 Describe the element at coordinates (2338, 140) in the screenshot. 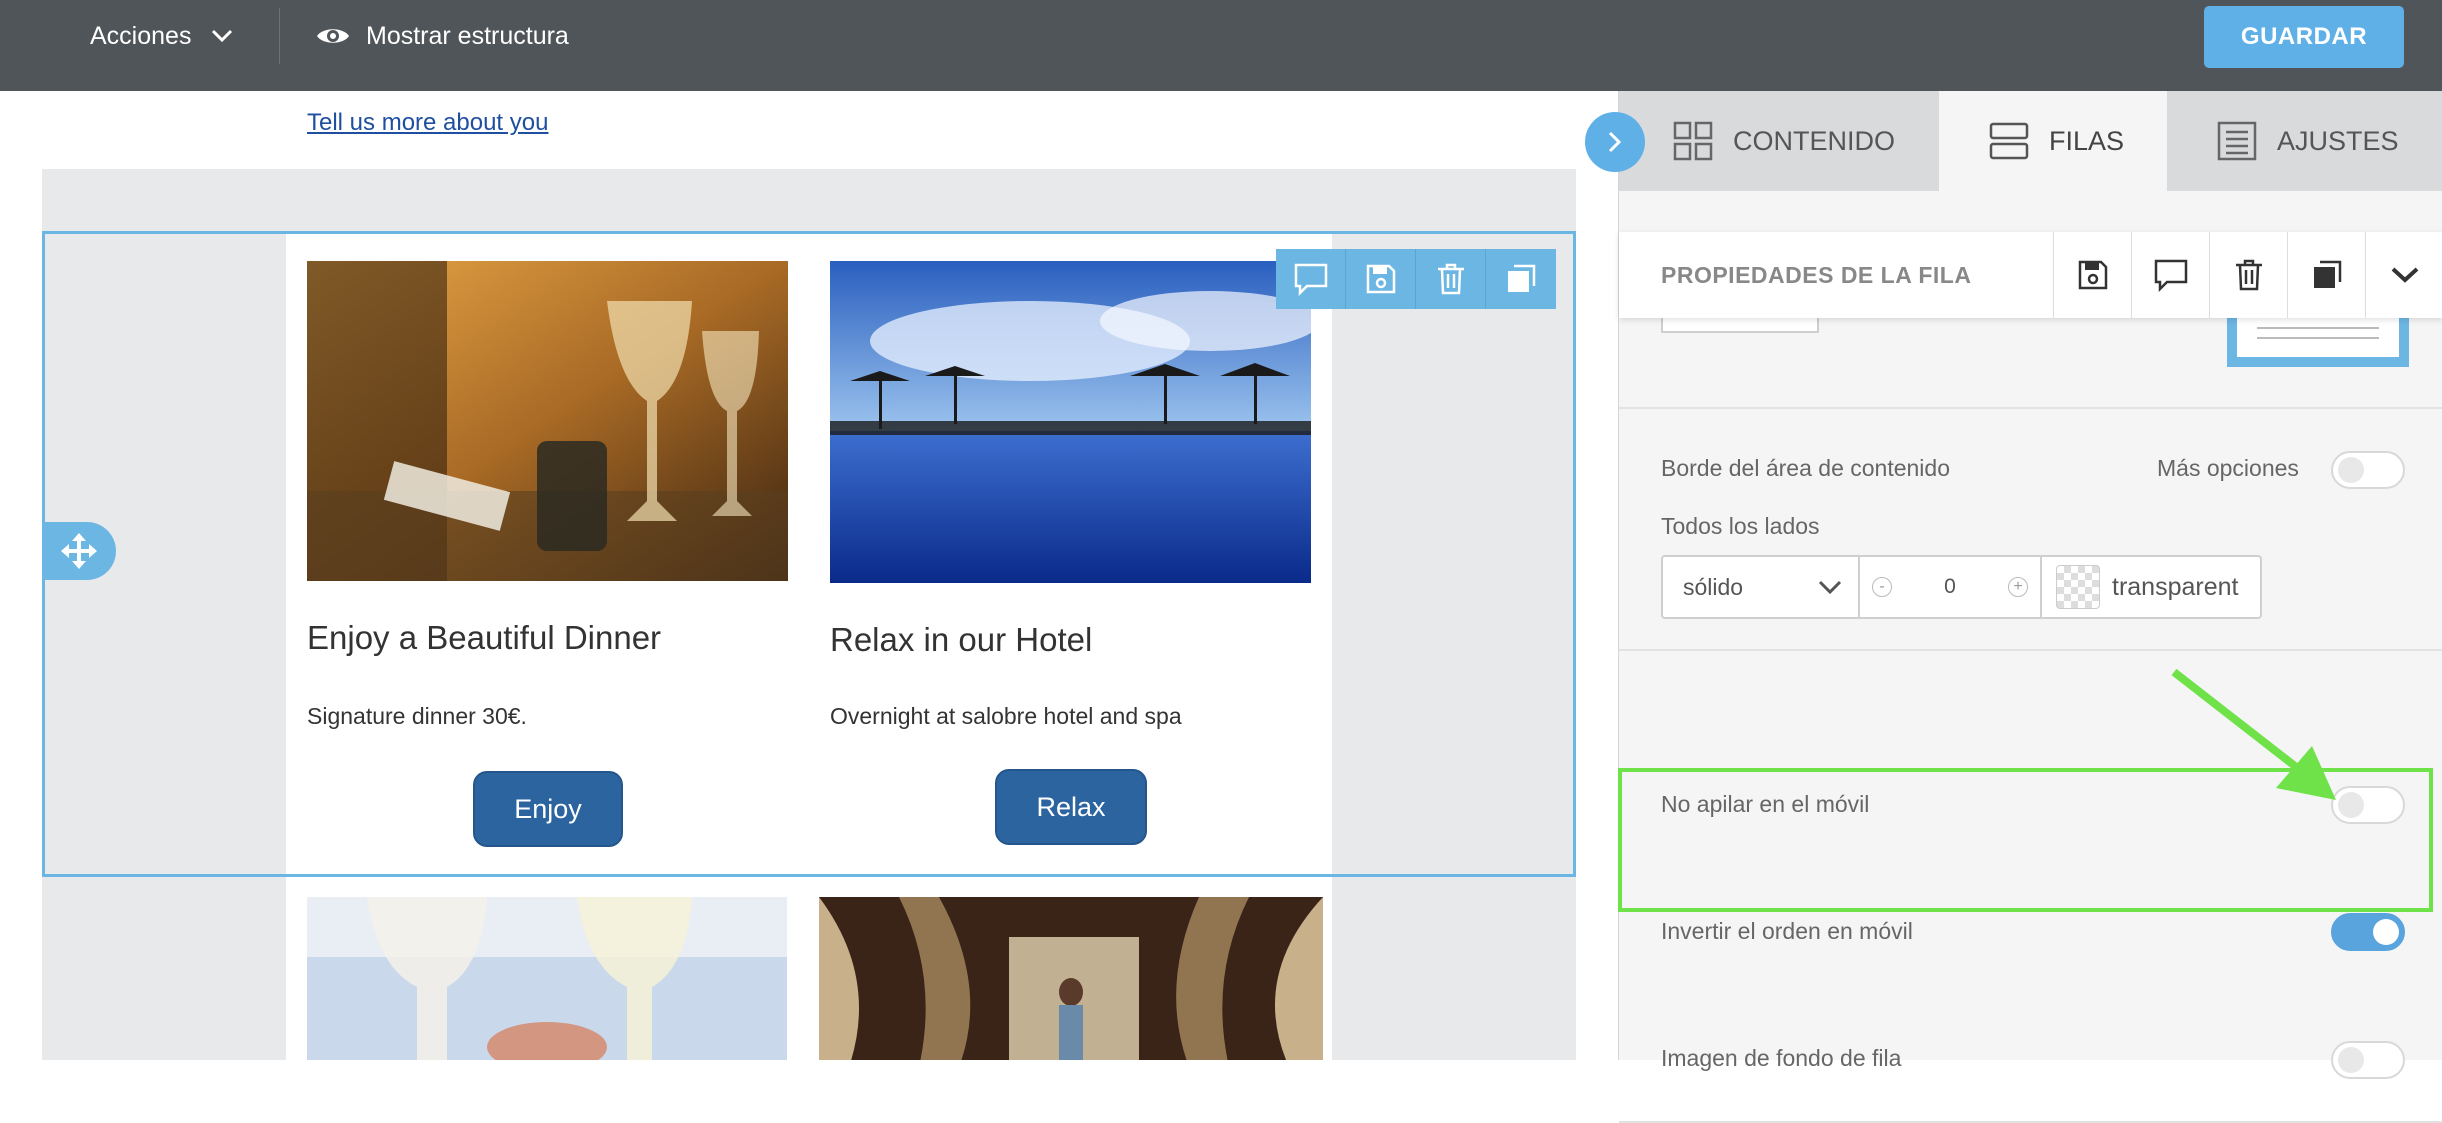

I see `tab-ajustes-label: AJUSTES` at that location.